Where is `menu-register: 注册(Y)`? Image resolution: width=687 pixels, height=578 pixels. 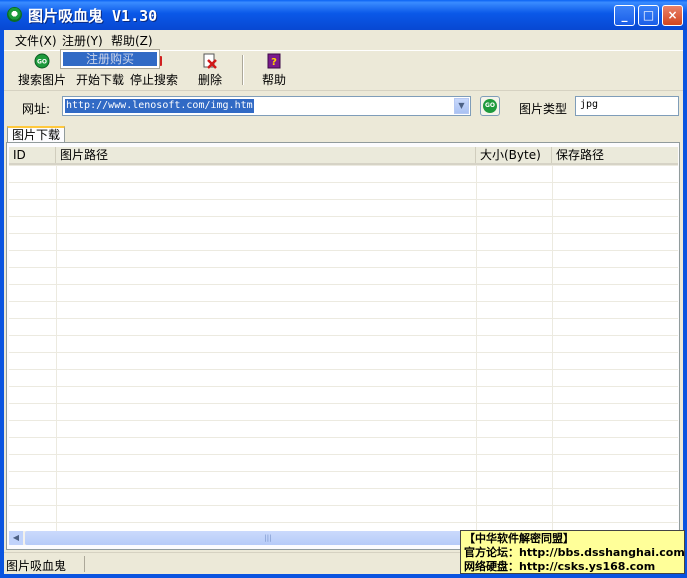
menu-register: 注册(Y) is located at coordinates (82, 40).